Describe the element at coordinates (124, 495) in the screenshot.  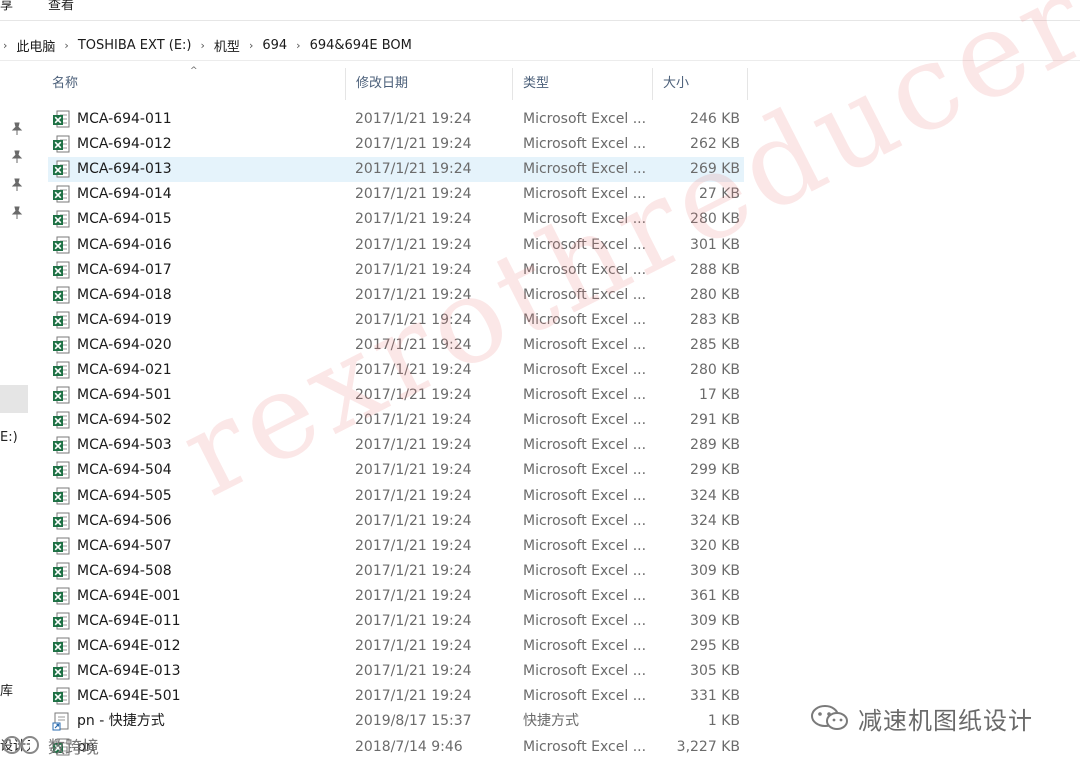
I see `file-name: MCA-694-505` at that location.